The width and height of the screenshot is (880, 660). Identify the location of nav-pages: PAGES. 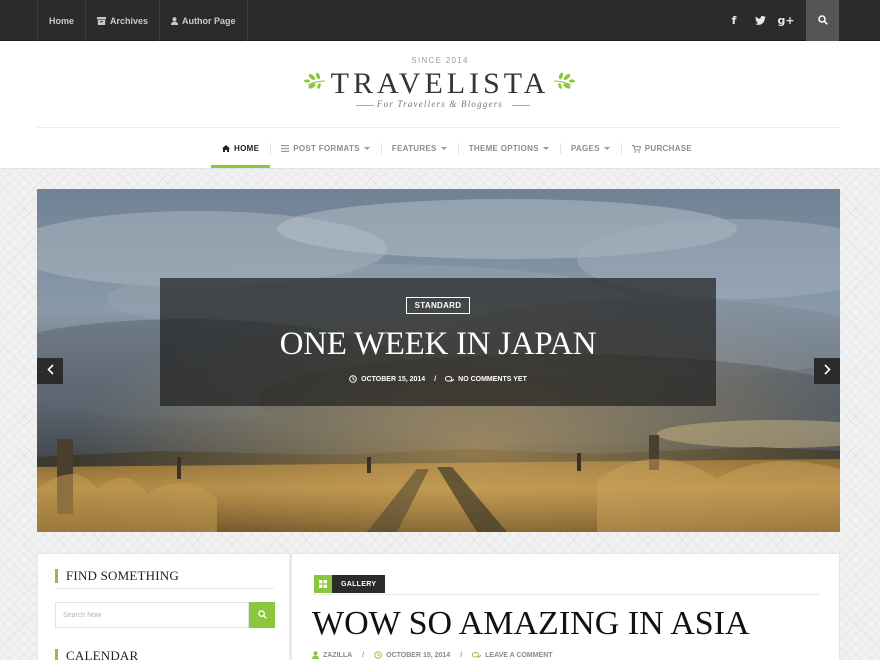
(590, 148).